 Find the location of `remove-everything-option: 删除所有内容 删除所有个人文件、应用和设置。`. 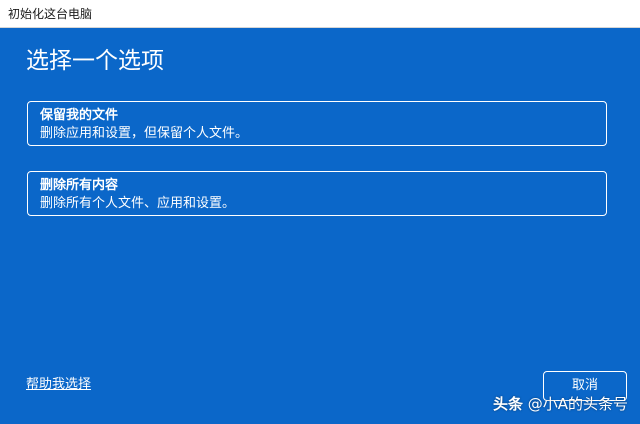

remove-everything-option: 删除所有内容 删除所有个人文件、应用和设置。 is located at coordinates (317, 193).